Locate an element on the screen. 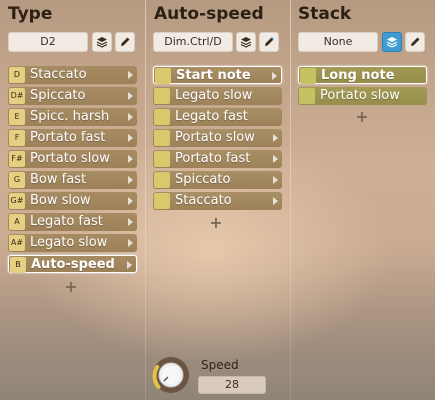  note-key-badge: A is located at coordinates (17, 222).